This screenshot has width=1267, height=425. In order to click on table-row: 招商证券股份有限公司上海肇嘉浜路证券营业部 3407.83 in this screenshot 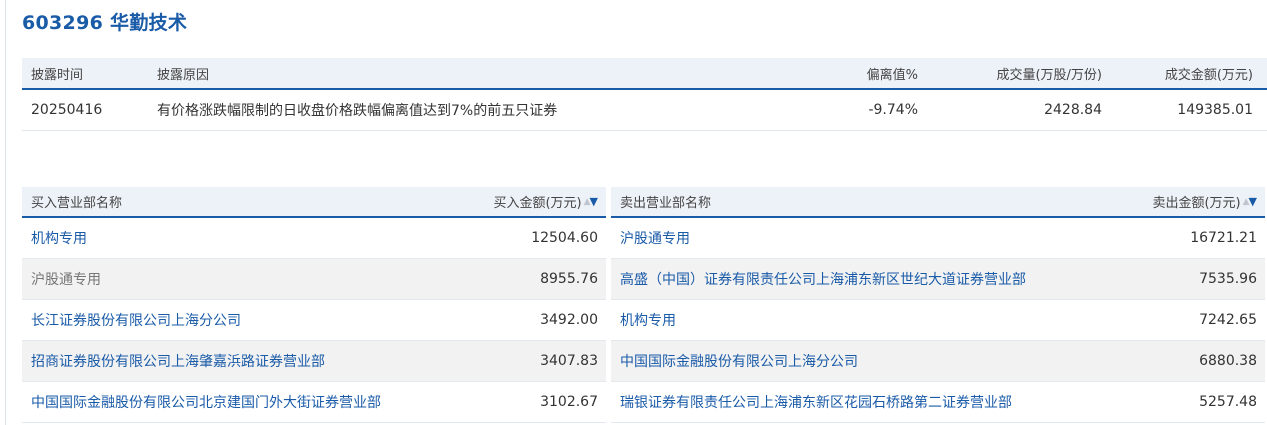, I will do `click(314, 361)`.